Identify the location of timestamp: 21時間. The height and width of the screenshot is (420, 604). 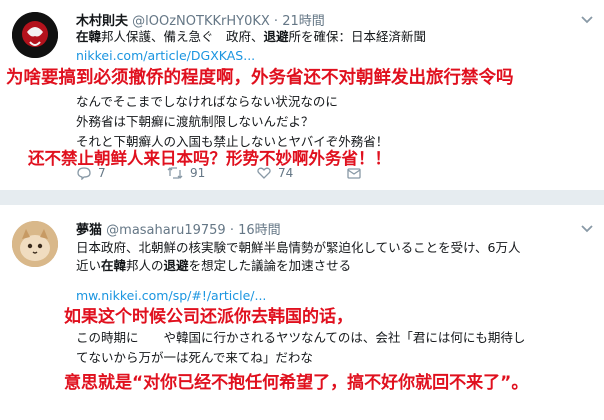
(303, 21).